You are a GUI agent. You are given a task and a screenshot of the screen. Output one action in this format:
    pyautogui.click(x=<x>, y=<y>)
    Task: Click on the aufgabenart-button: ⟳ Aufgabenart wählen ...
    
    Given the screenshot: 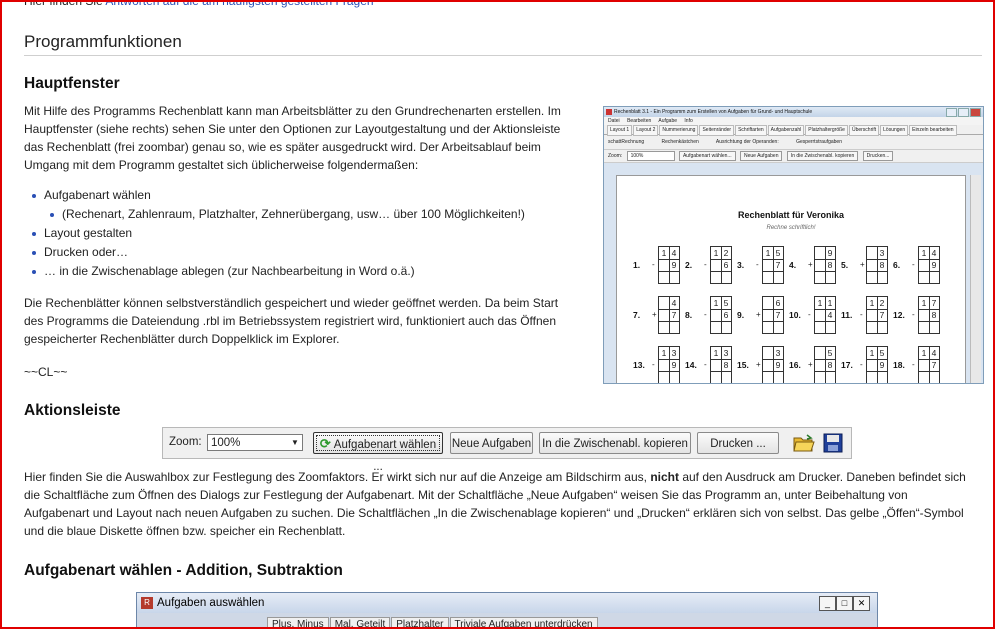 What is the action you would take?
    pyautogui.click(x=378, y=452)
    